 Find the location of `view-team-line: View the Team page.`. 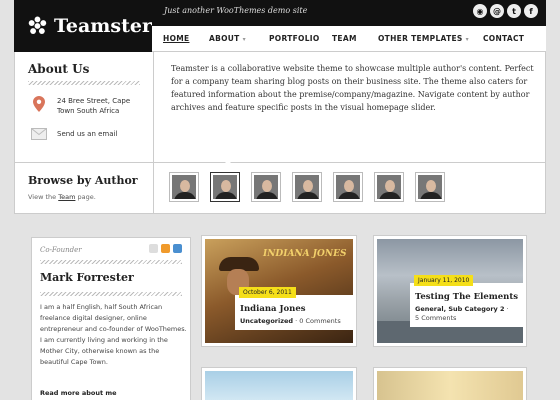

view-team-line: View the Team page. is located at coordinates (62, 197).